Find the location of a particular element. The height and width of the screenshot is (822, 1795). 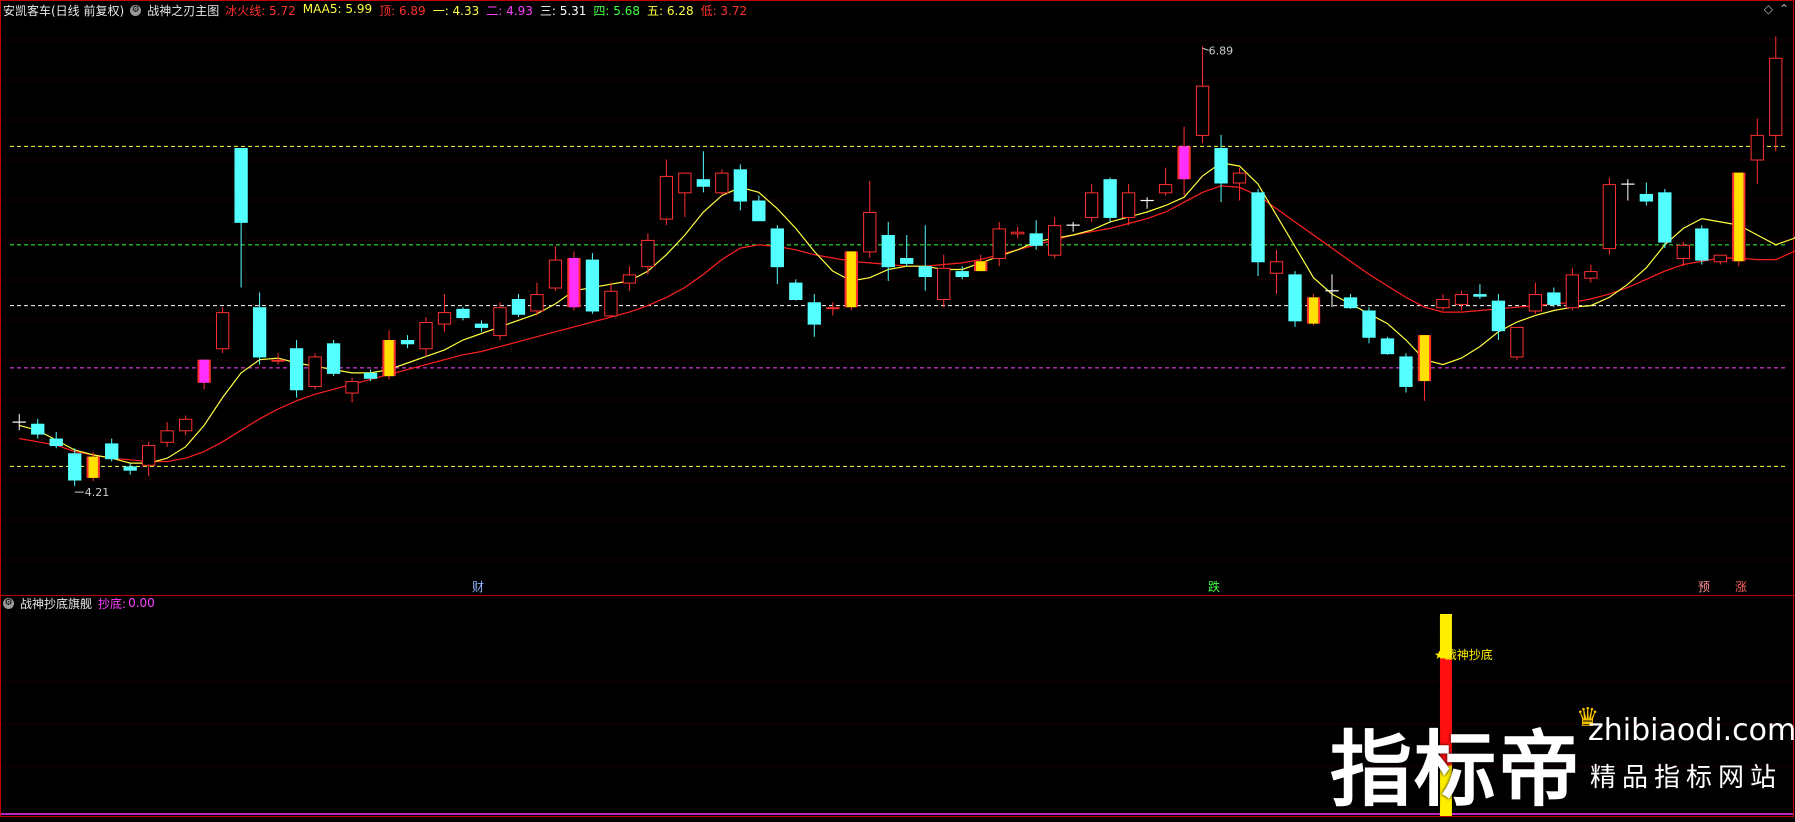

indicator-value-0: 冰火线: 5.72 is located at coordinates (260, 10).